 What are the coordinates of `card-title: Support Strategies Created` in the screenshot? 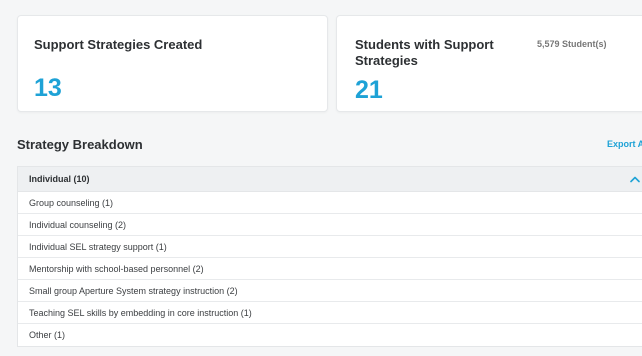 It's located at (118, 44).